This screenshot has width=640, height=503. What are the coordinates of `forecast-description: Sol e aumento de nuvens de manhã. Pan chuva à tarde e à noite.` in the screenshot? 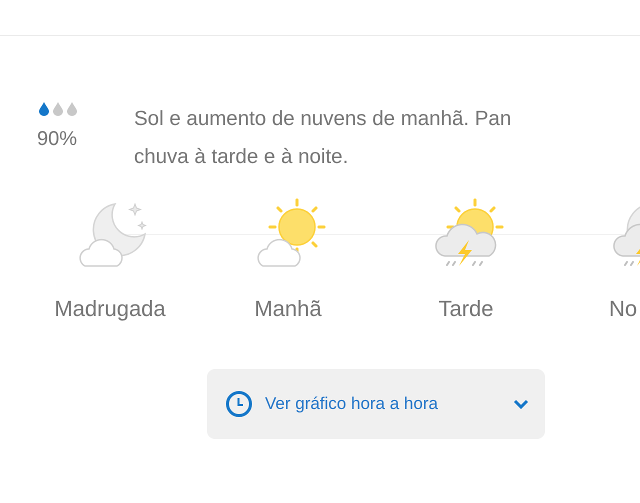 It's located at (323, 138).